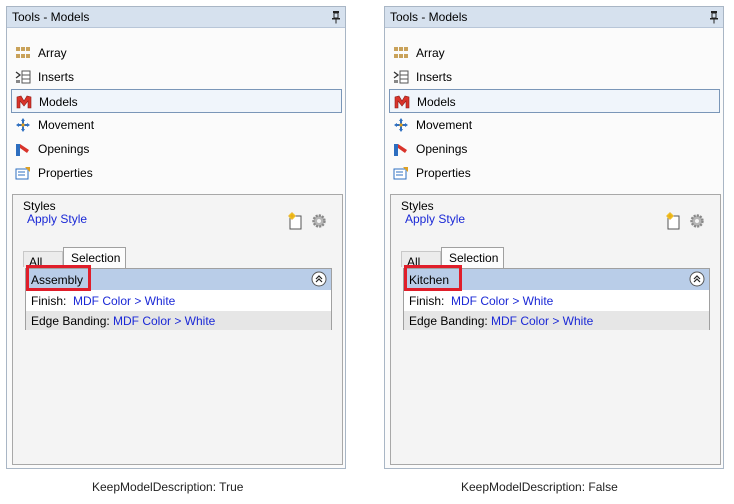 The height and width of the screenshot is (504, 734). I want to click on caption: KeepModelDescription: False, so click(539, 487).